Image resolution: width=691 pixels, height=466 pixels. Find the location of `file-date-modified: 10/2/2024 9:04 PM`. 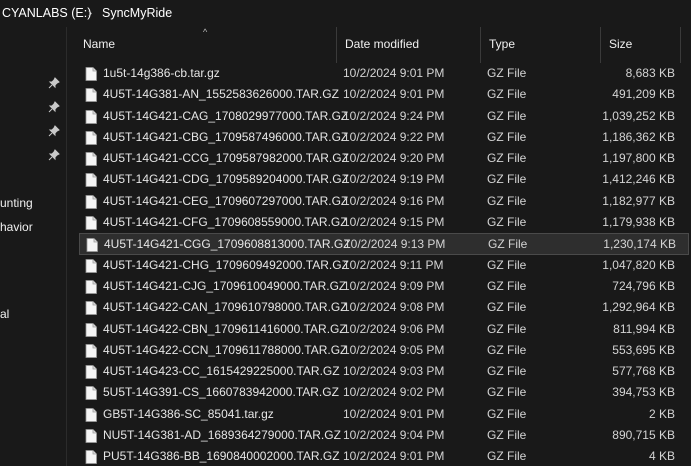

file-date-modified: 10/2/2024 9:04 PM is located at coordinates (394, 435).